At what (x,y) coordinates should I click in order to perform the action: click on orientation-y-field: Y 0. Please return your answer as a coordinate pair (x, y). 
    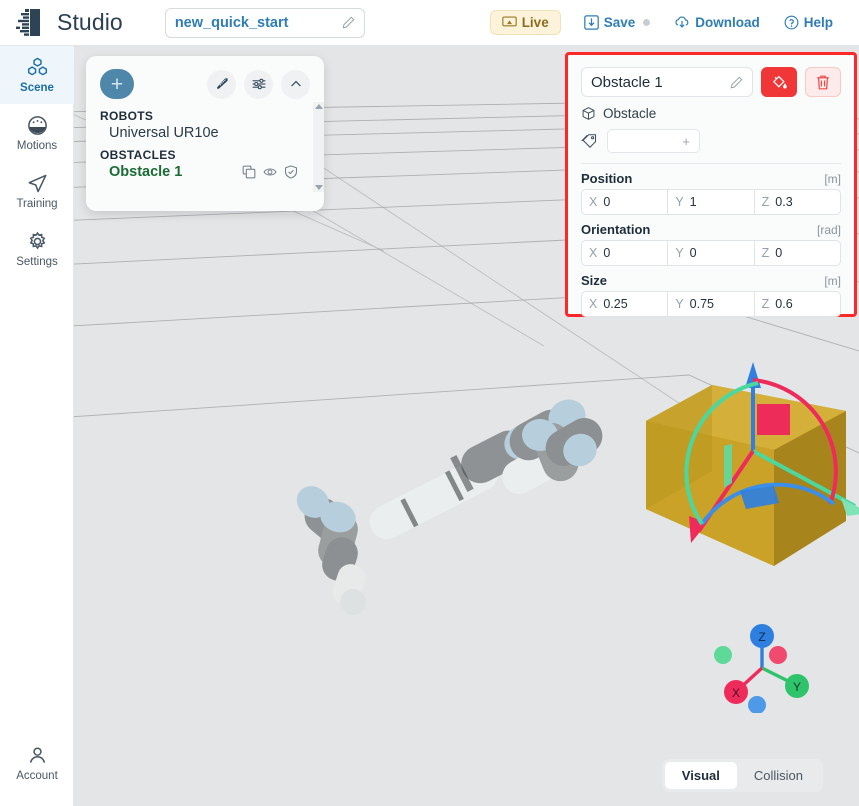
    Looking at the image, I should click on (711, 253).